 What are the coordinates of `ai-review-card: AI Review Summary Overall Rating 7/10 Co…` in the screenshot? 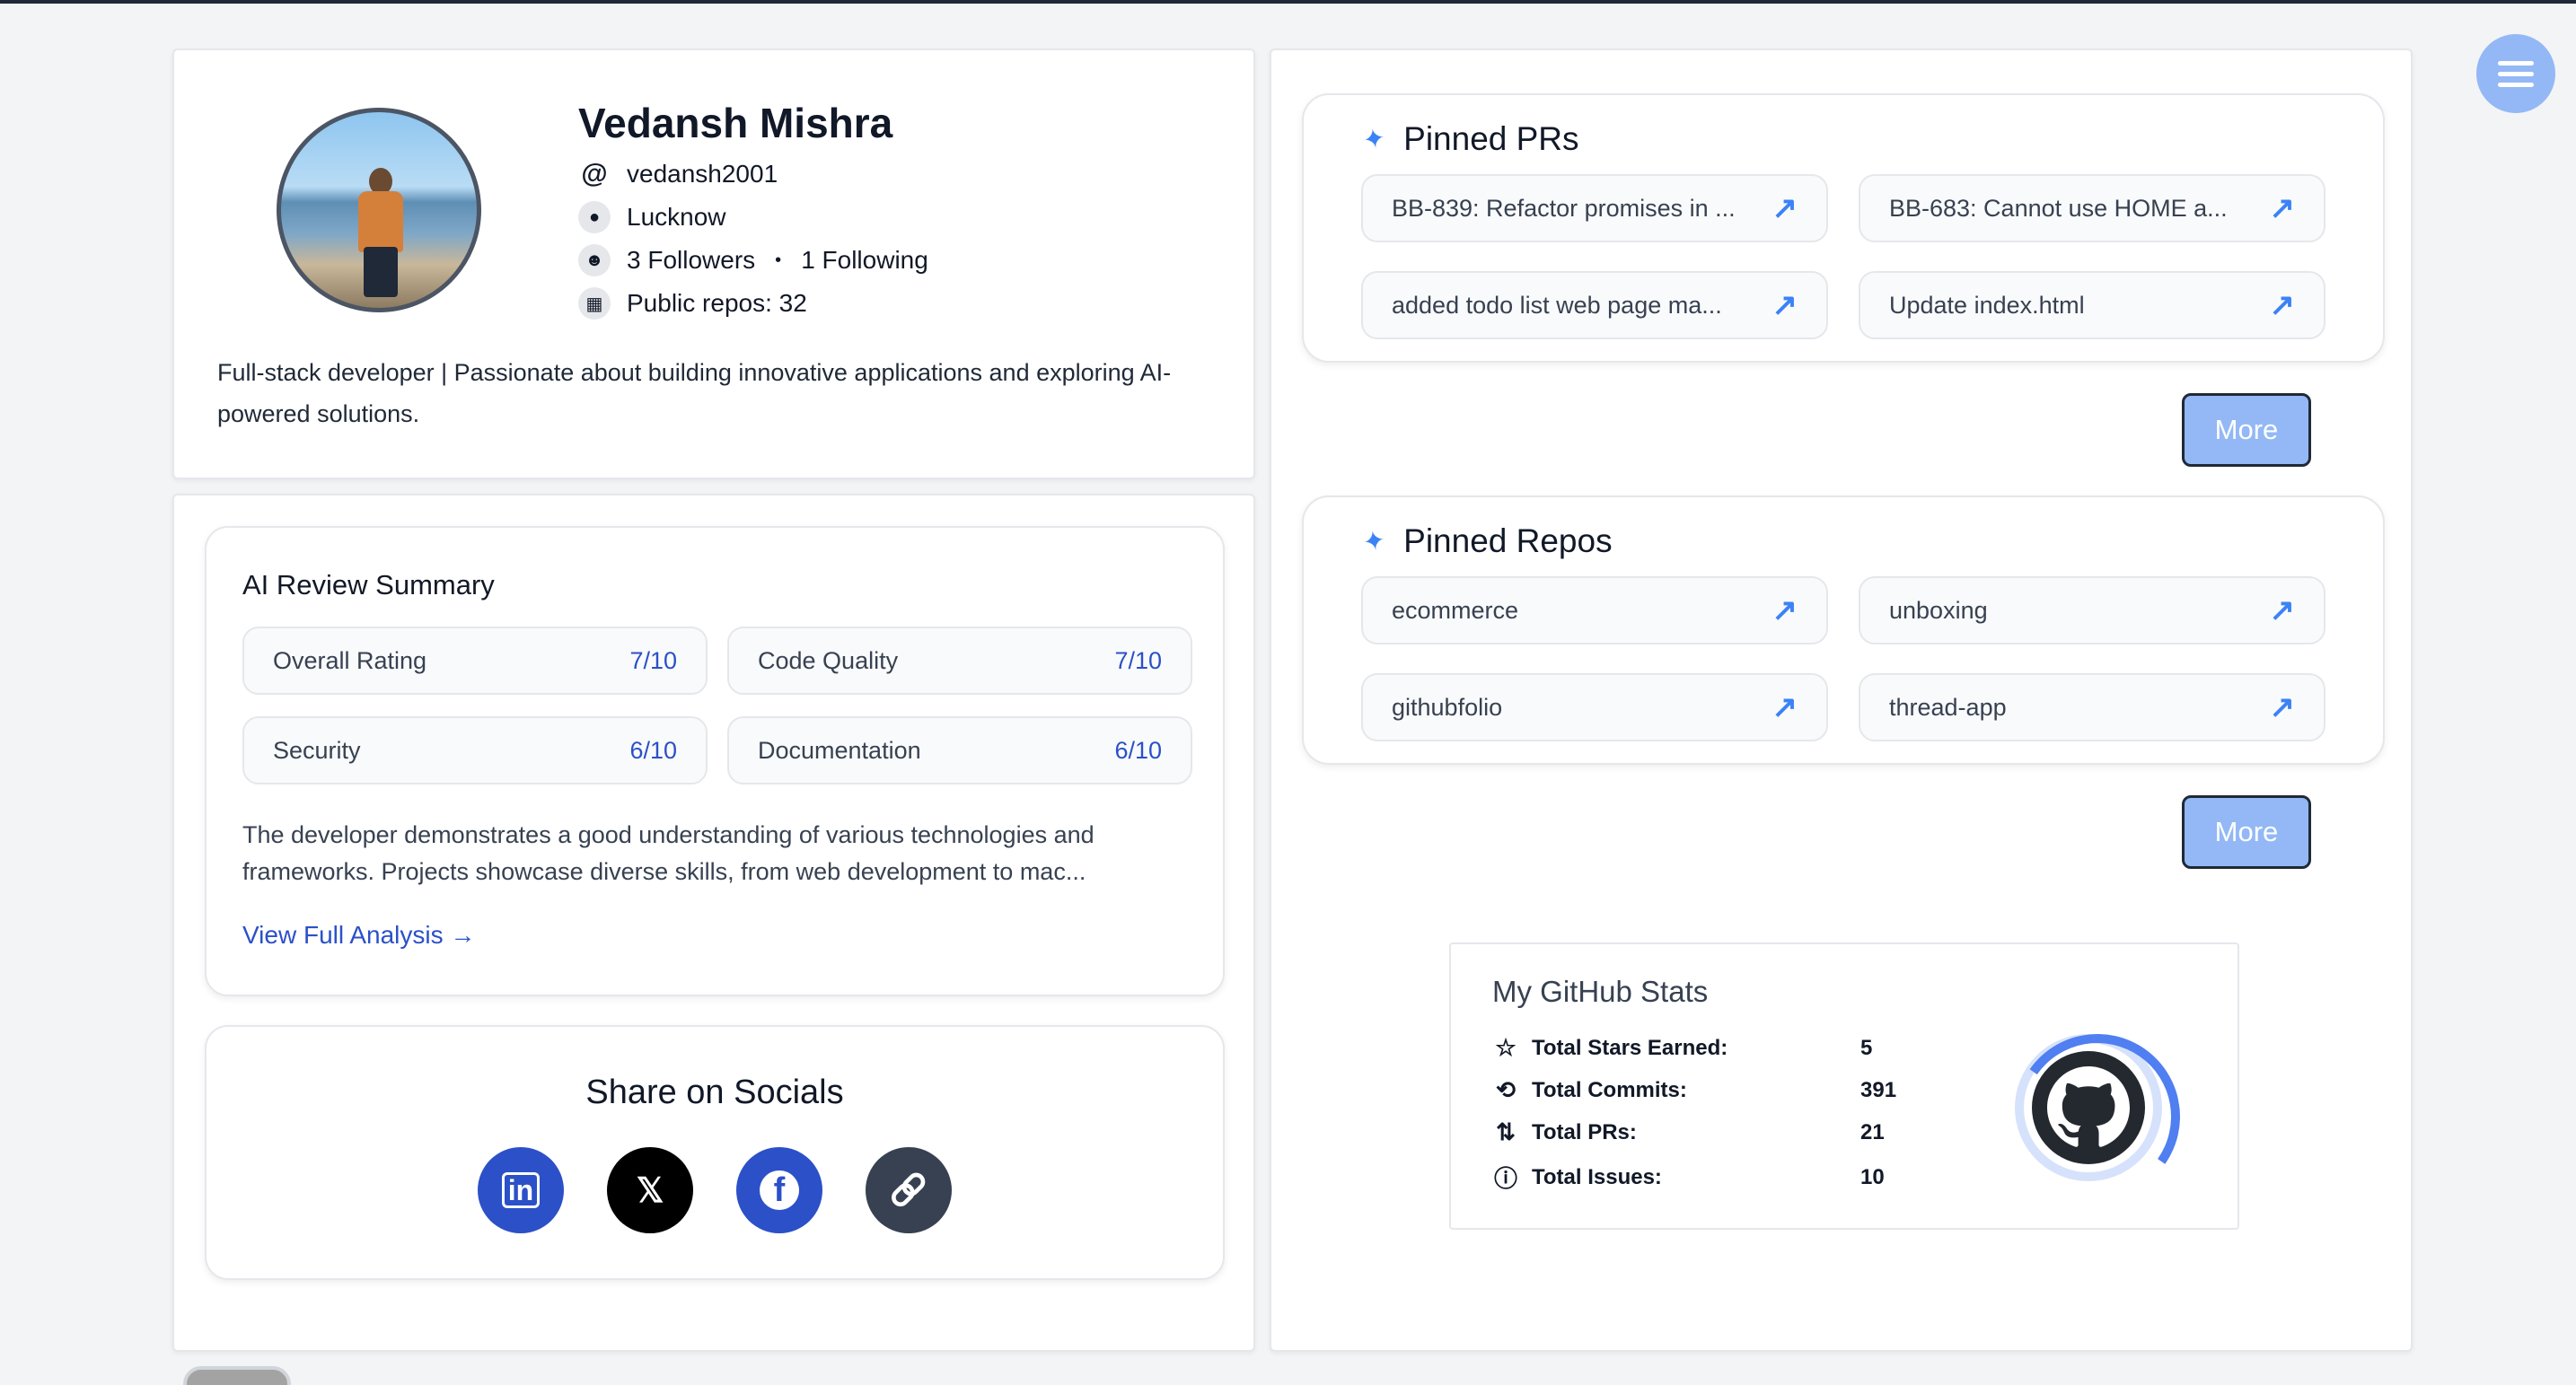 It's located at (715, 761).